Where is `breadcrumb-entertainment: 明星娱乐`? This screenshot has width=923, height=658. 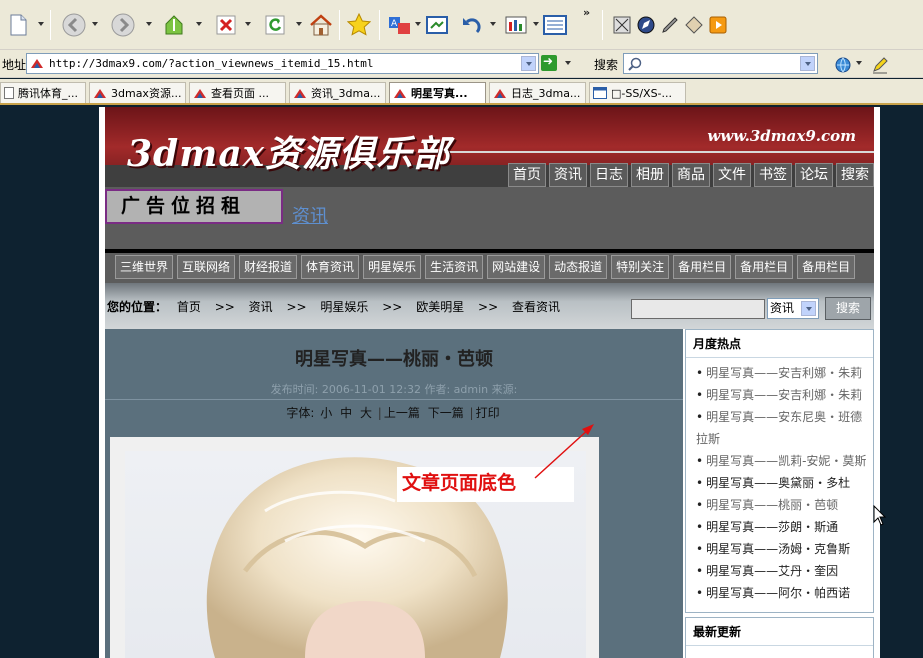 breadcrumb-entertainment: 明星娱乐 is located at coordinates (344, 307).